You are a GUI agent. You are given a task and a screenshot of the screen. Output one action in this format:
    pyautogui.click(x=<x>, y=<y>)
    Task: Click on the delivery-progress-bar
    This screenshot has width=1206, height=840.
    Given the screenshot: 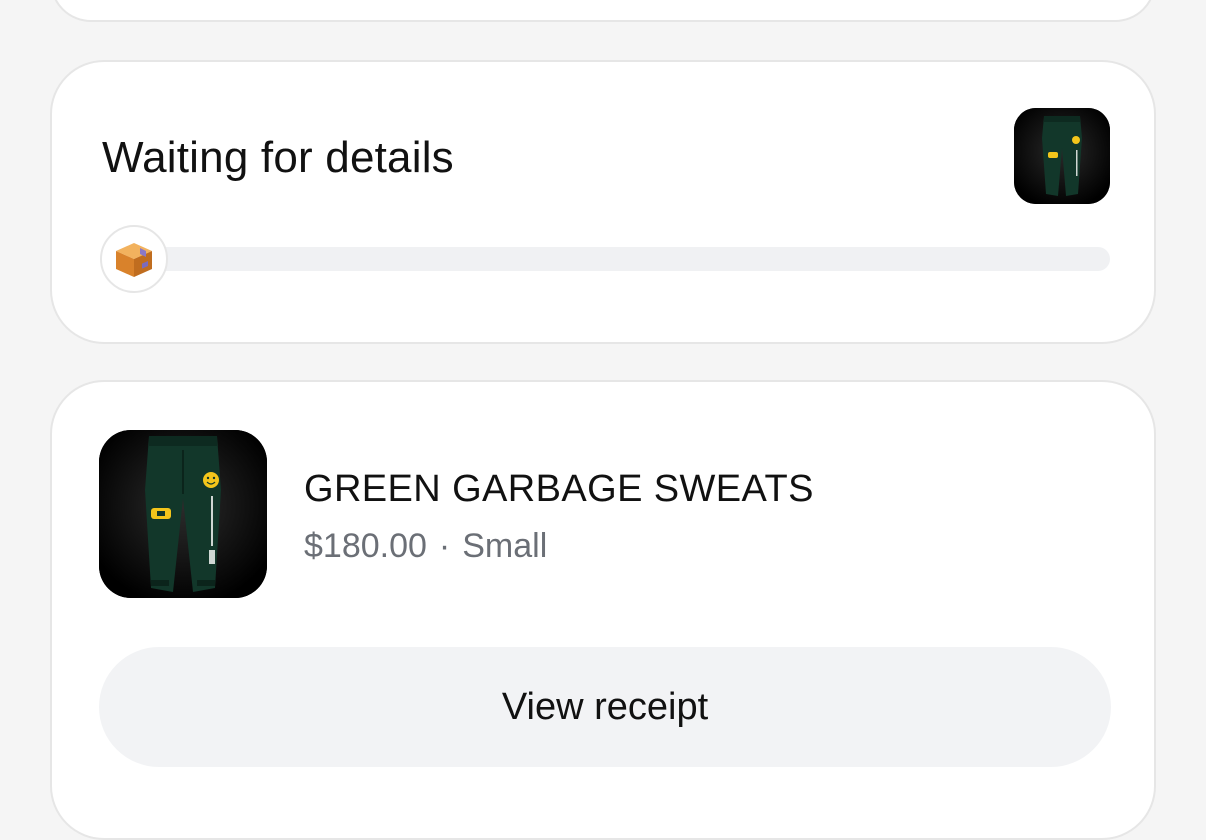 What is the action you would take?
    pyautogui.click(x=623, y=259)
    